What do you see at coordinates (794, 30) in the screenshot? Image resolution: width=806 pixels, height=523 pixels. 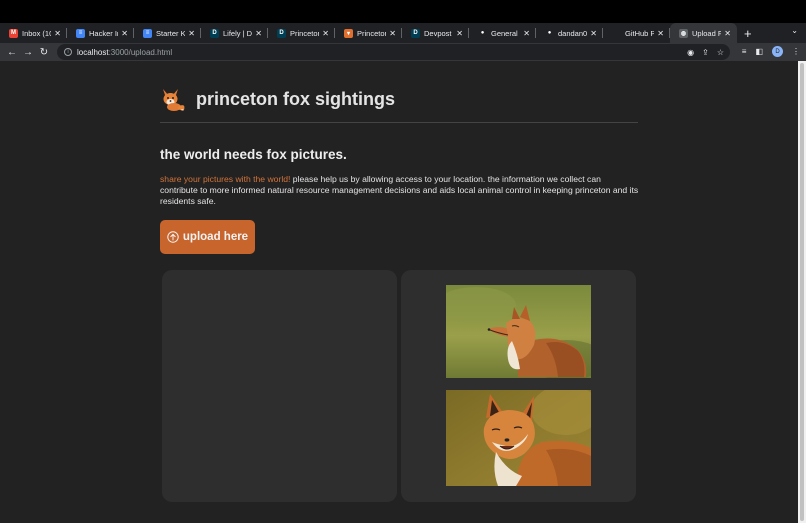 I see `tab-search-icon: ⌄` at bounding box center [794, 30].